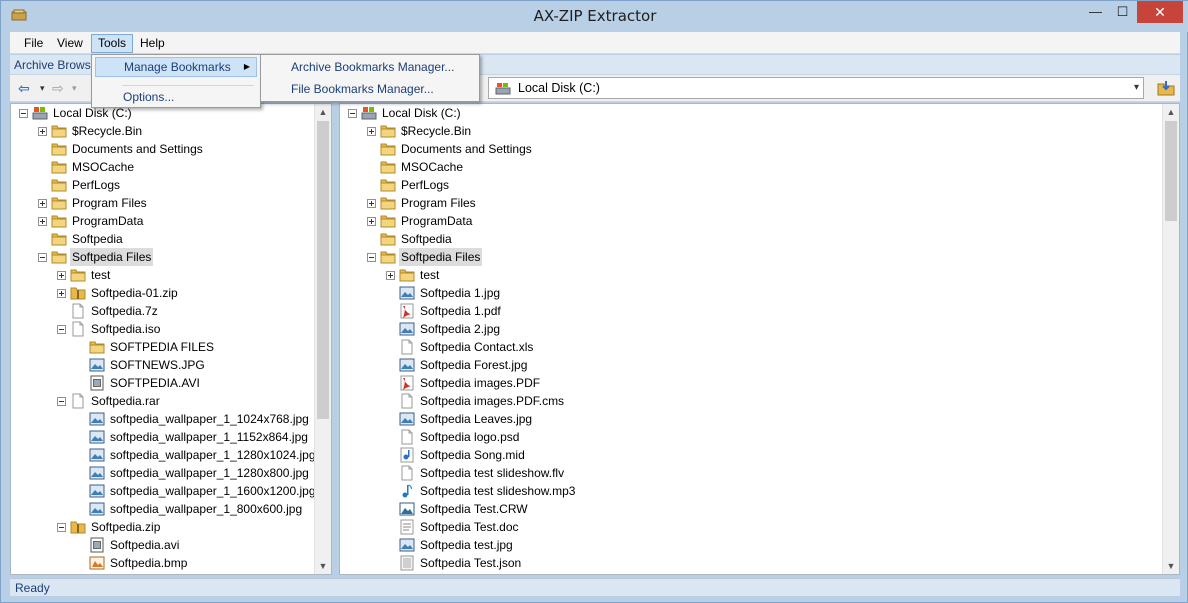 The image size is (1188, 603). I want to click on right-vertical-scrollbar: ▲ ▼, so click(1170, 339).